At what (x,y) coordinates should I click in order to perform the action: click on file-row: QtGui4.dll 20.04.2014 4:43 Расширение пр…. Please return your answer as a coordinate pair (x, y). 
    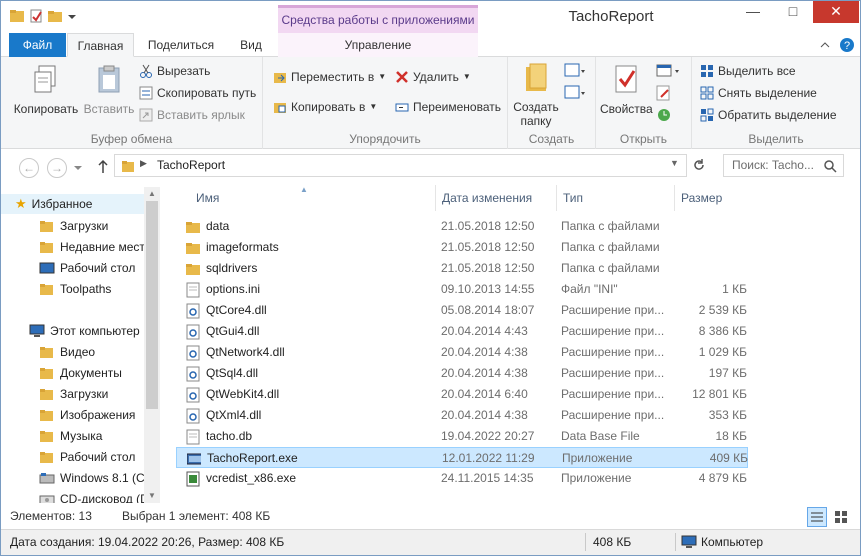
    Looking at the image, I should click on (462, 331).